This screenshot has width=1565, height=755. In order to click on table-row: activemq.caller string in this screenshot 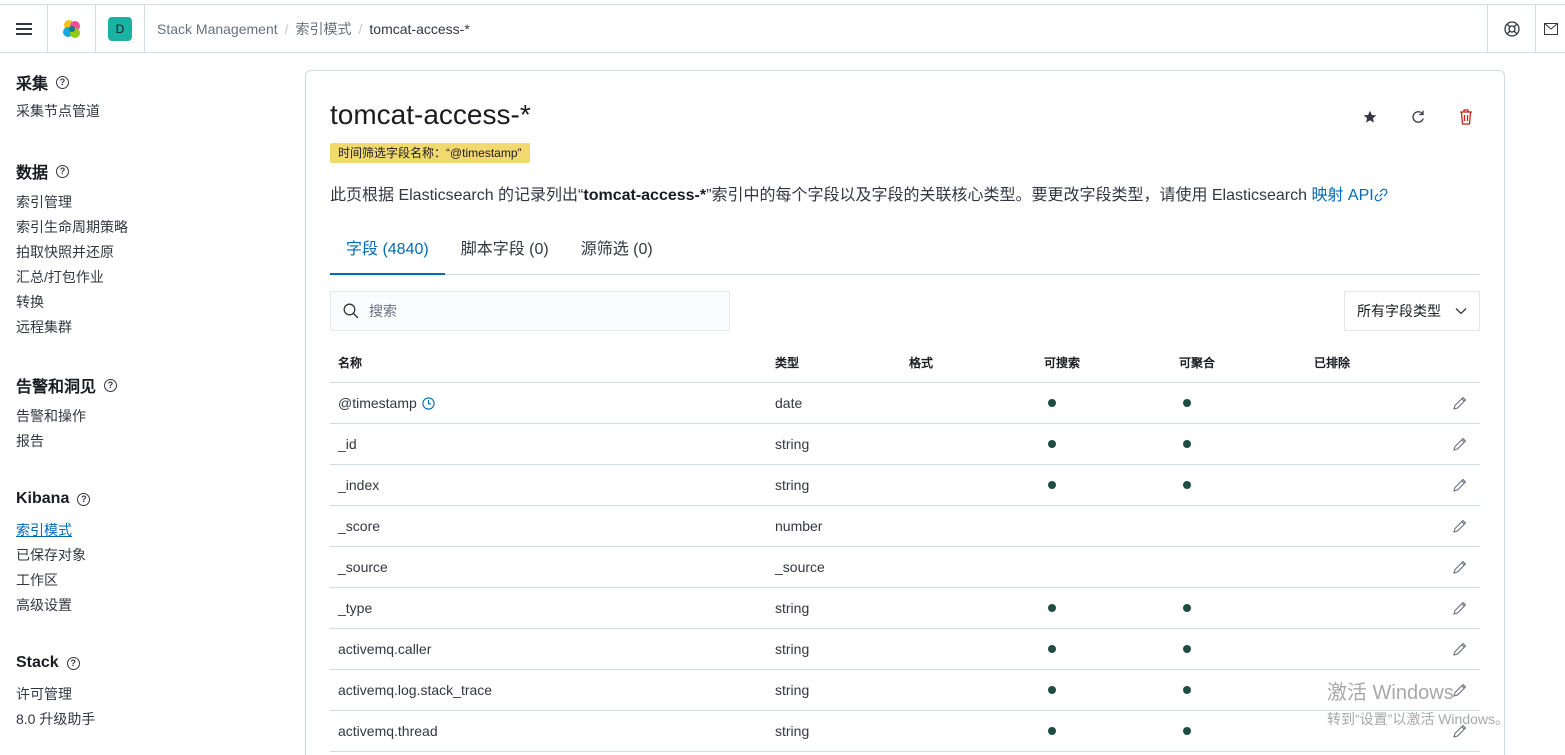, I will do `click(905, 649)`.